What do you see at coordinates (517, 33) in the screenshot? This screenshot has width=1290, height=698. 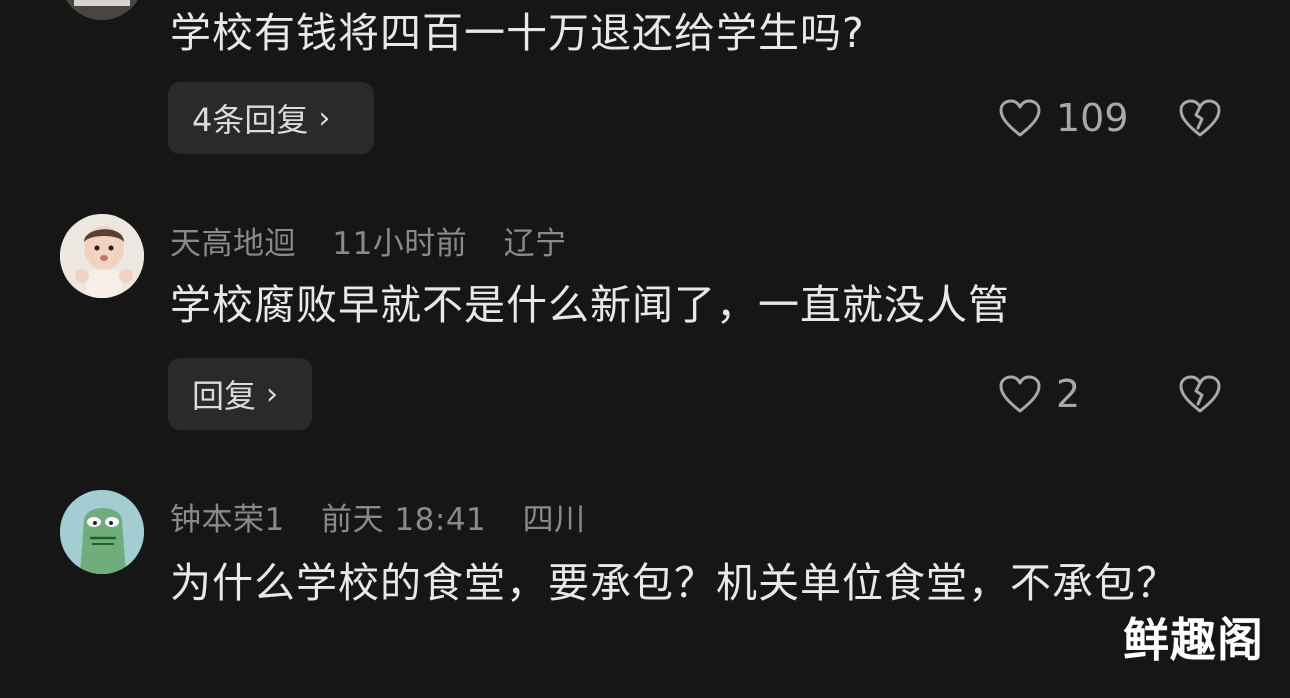 I see `comment-text: 学校有钱将四百一十万退还给学生吗?` at bounding box center [517, 33].